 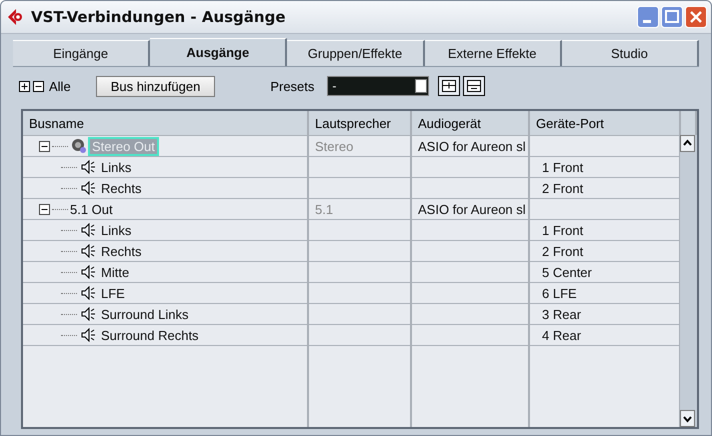 I want to click on app-logo-icon, so click(x=16, y=17).